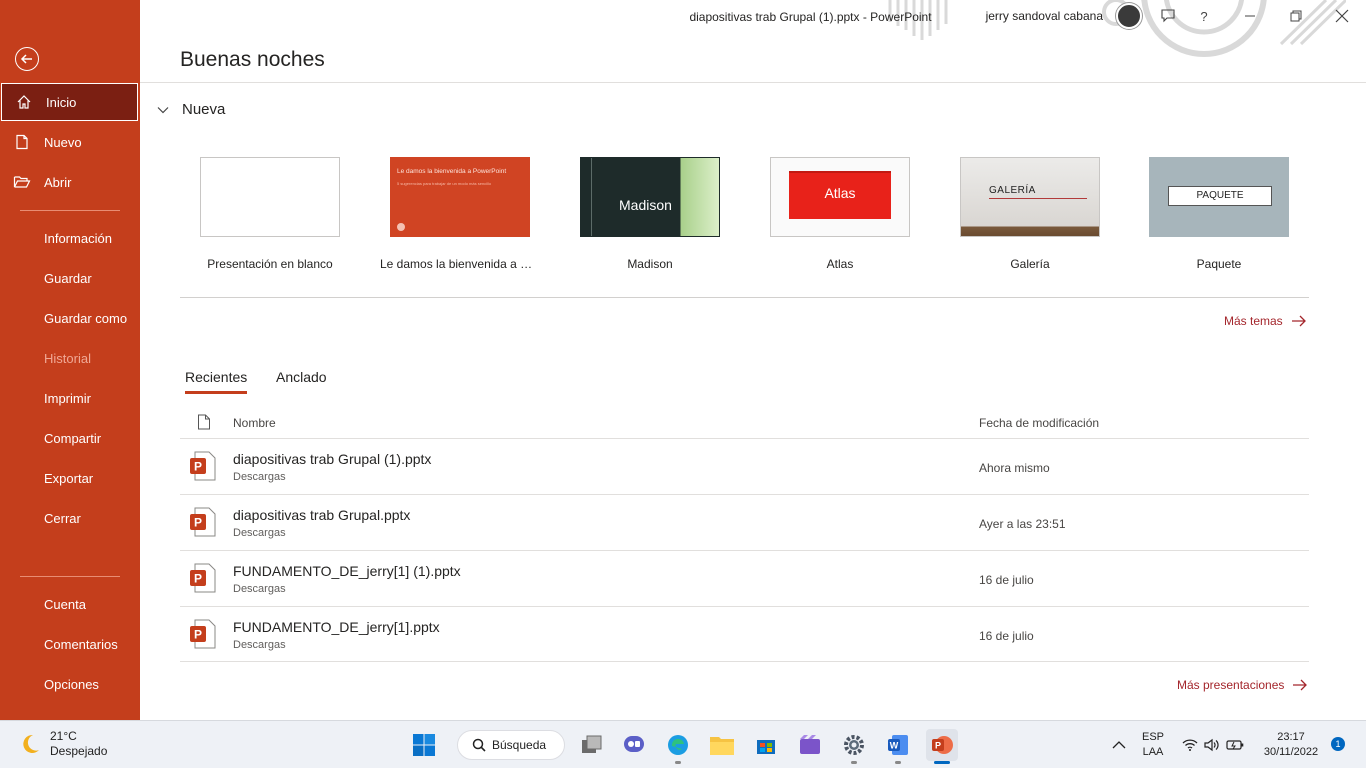 This screenshot has height=768, width=1366. I want to click on section-divider, so click(744, 297).